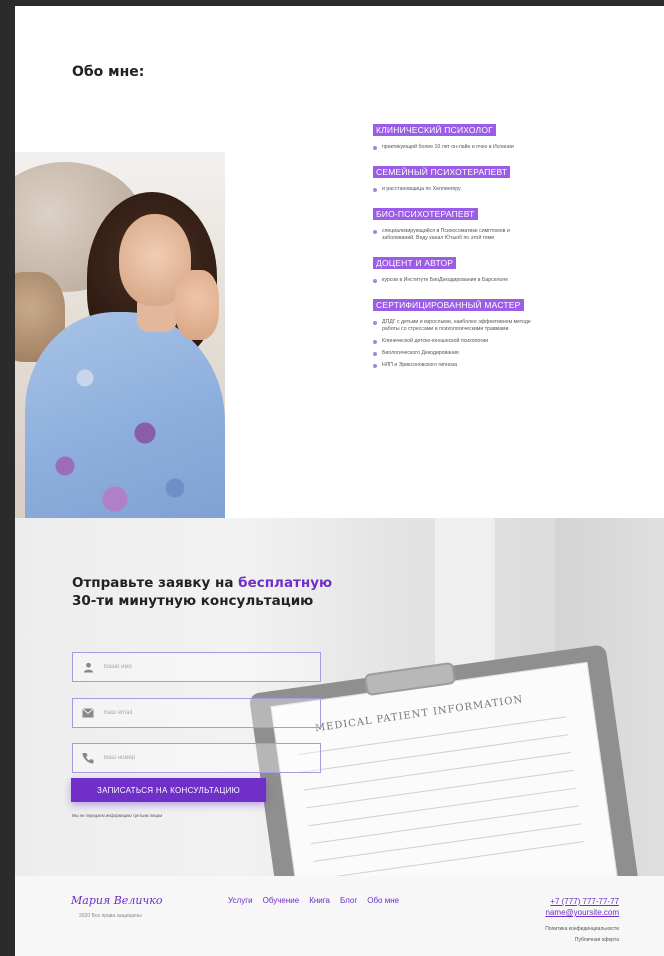 This screenshot has width=664, height=956. What do you see at coordinates (419, 714) in the screenshot?
I see `paper-title: MEDICAL PATIENT INFORMATION` at bounding box center [419, 714].